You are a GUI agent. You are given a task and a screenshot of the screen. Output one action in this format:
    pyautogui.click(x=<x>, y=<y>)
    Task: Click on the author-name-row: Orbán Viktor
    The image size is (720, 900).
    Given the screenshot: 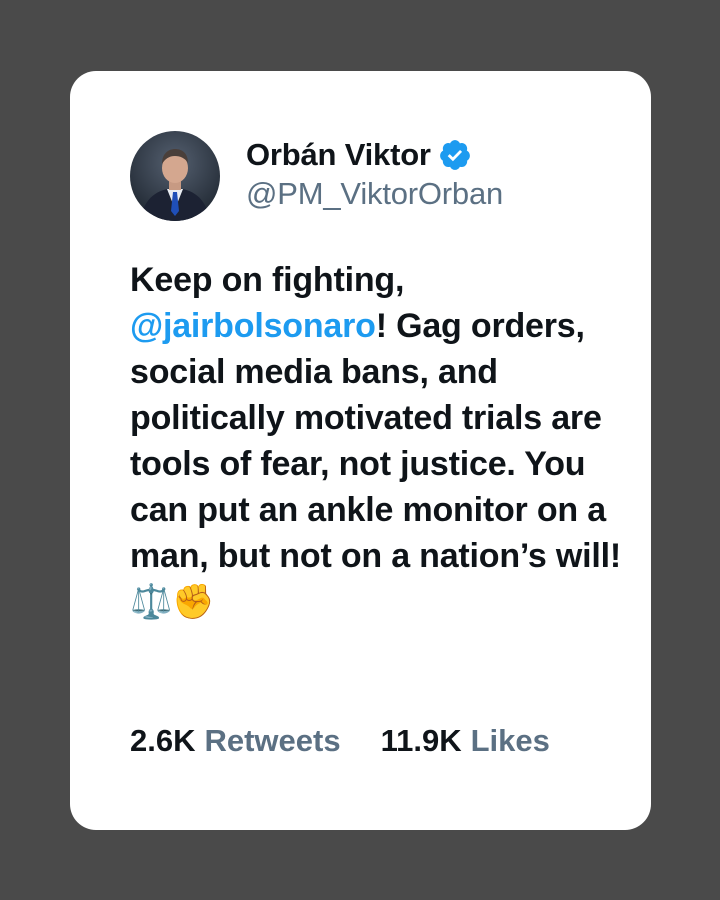 What is the action you would take?
    pyautogui.click(x=359, y=155)
    